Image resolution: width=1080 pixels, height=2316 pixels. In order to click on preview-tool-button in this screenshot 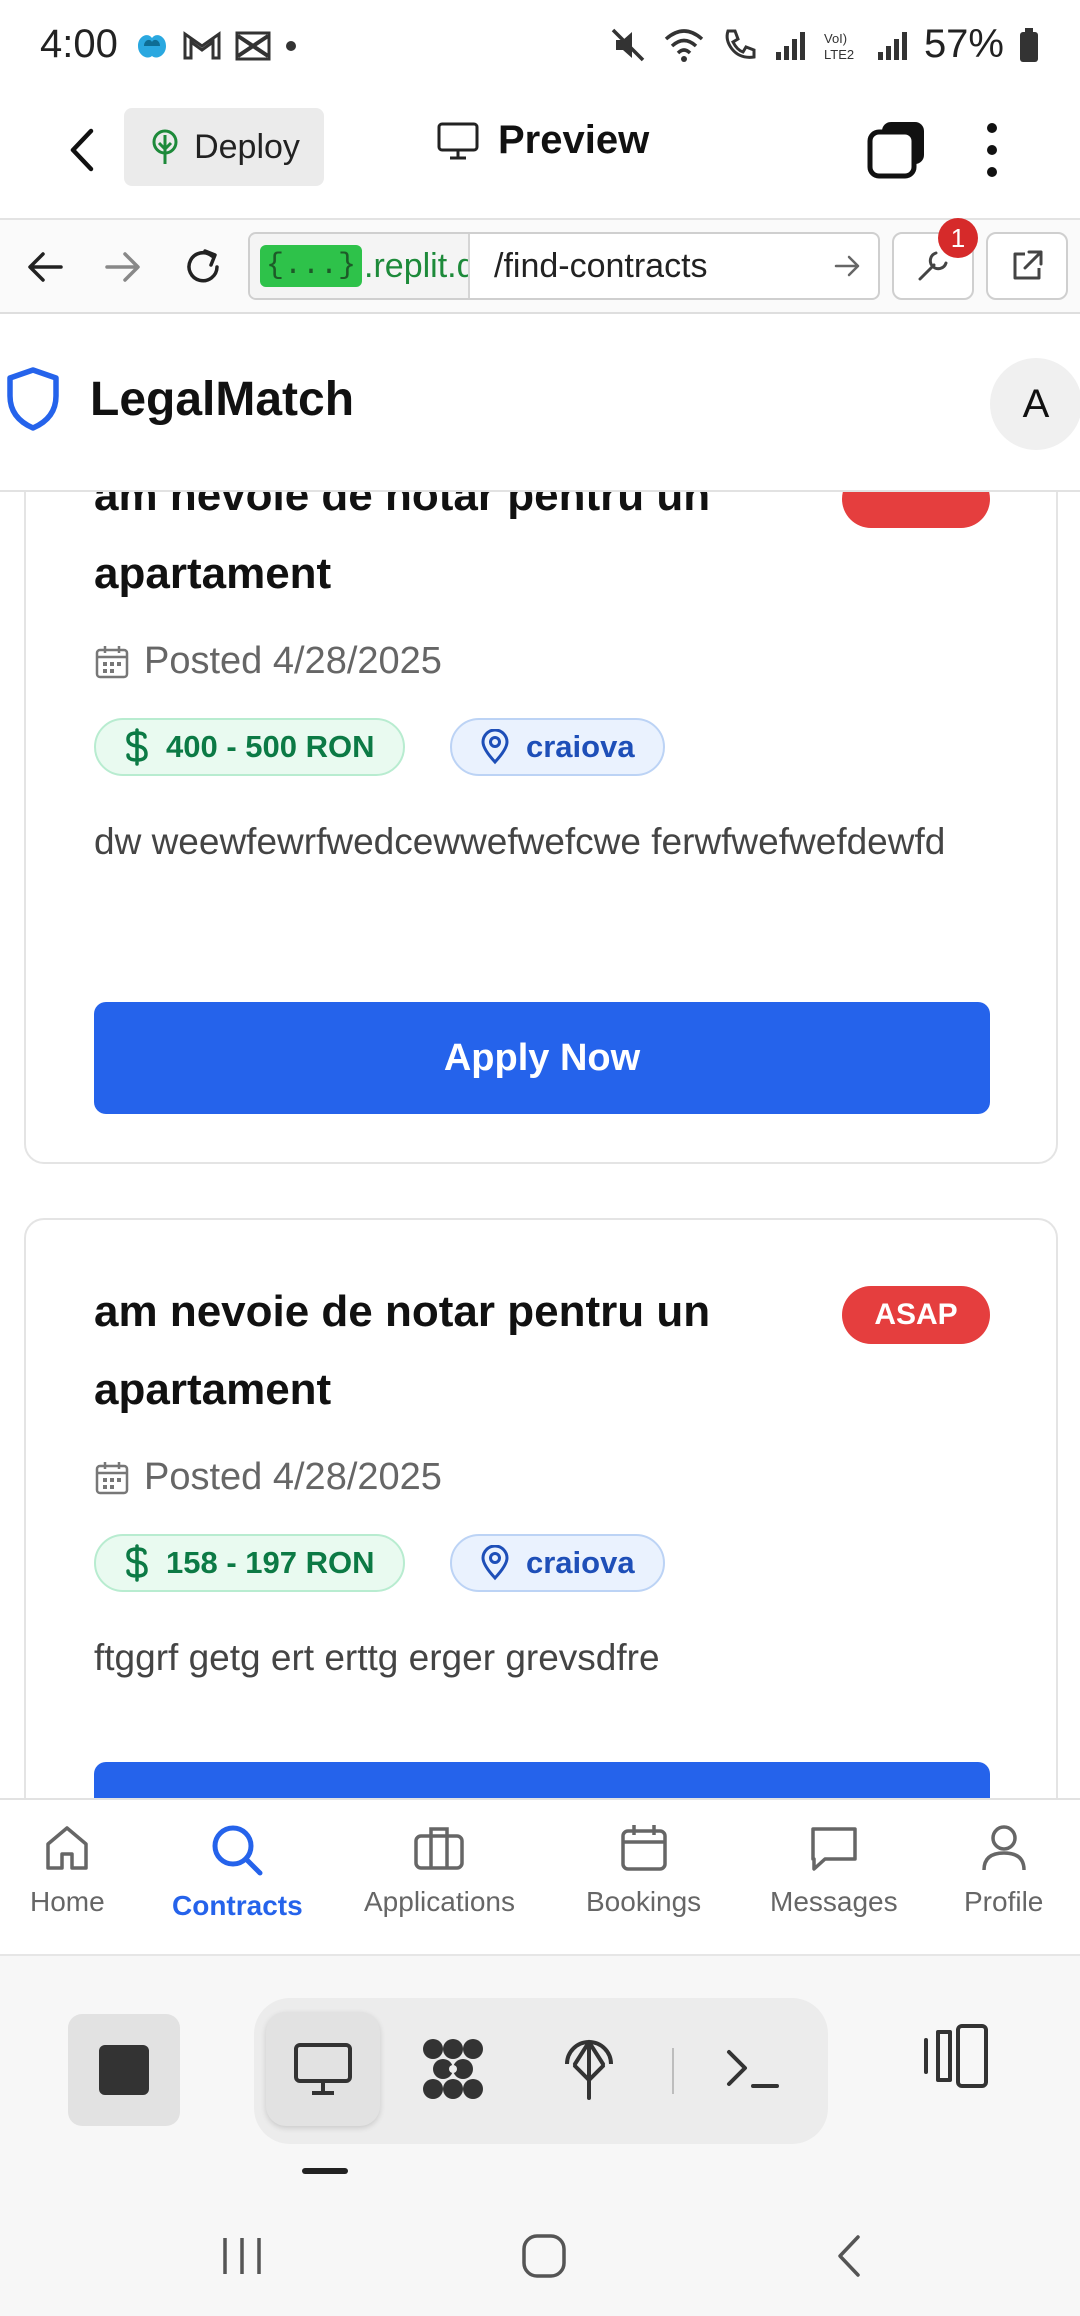, I will do `click(323, 2069)`.